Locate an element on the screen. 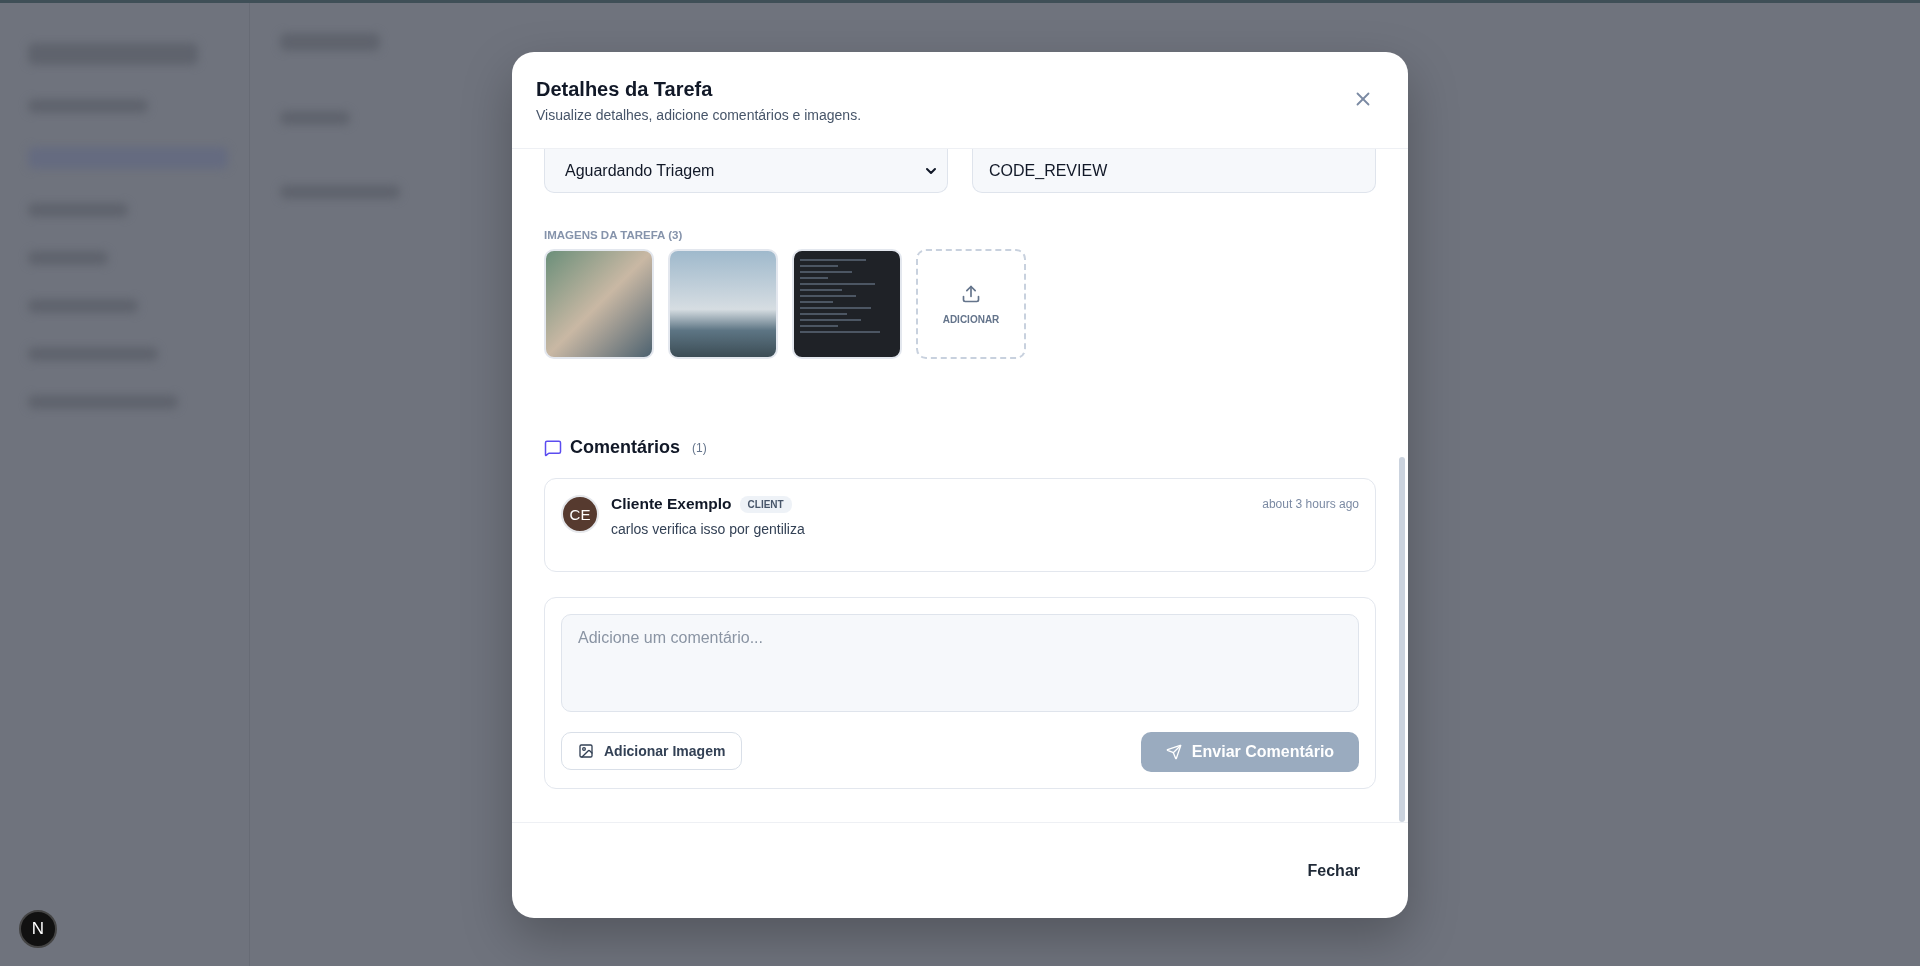 This screenshot has height=966, width=1920. comment-author: Cliente Exemplo is located at coordinates (671, 504).